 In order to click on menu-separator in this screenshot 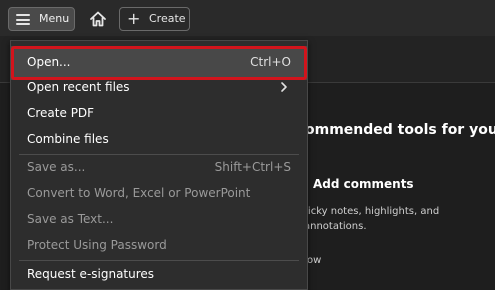, I will do `click(159, 260)`.